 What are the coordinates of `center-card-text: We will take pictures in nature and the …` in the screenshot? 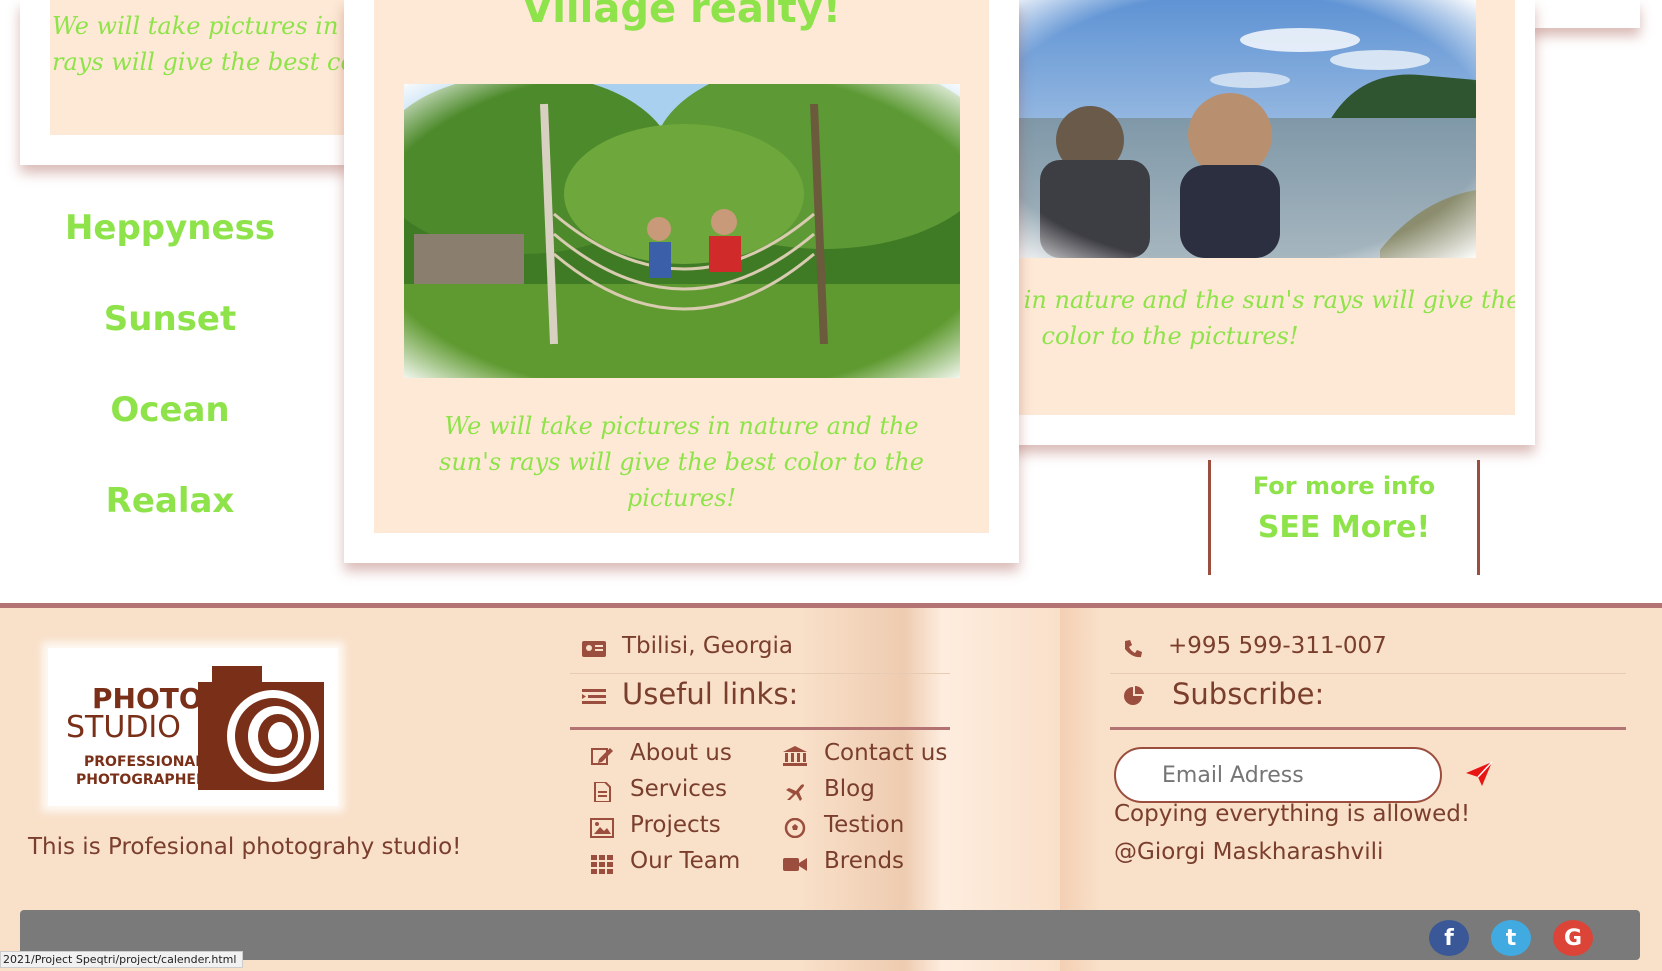 It's located at (681, 462).